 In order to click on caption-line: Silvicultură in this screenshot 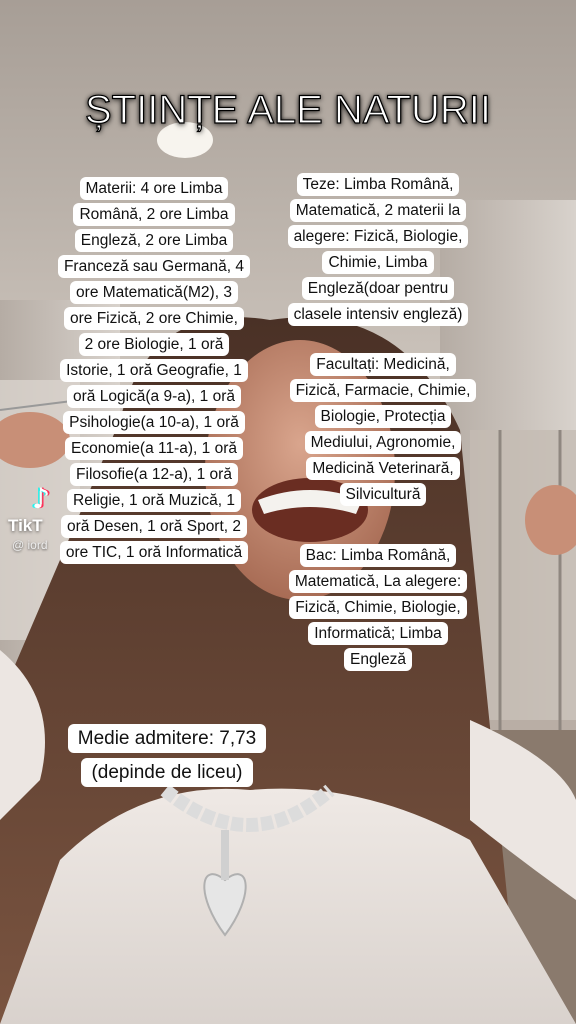, I will do `click(383, 494)`.